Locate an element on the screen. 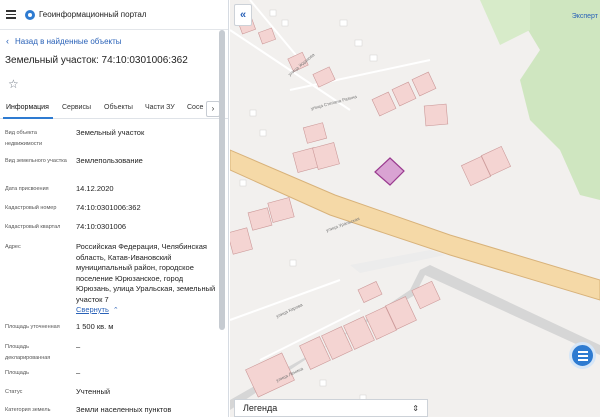  tab-services: Сервисы is located at coordinates (76, 107).